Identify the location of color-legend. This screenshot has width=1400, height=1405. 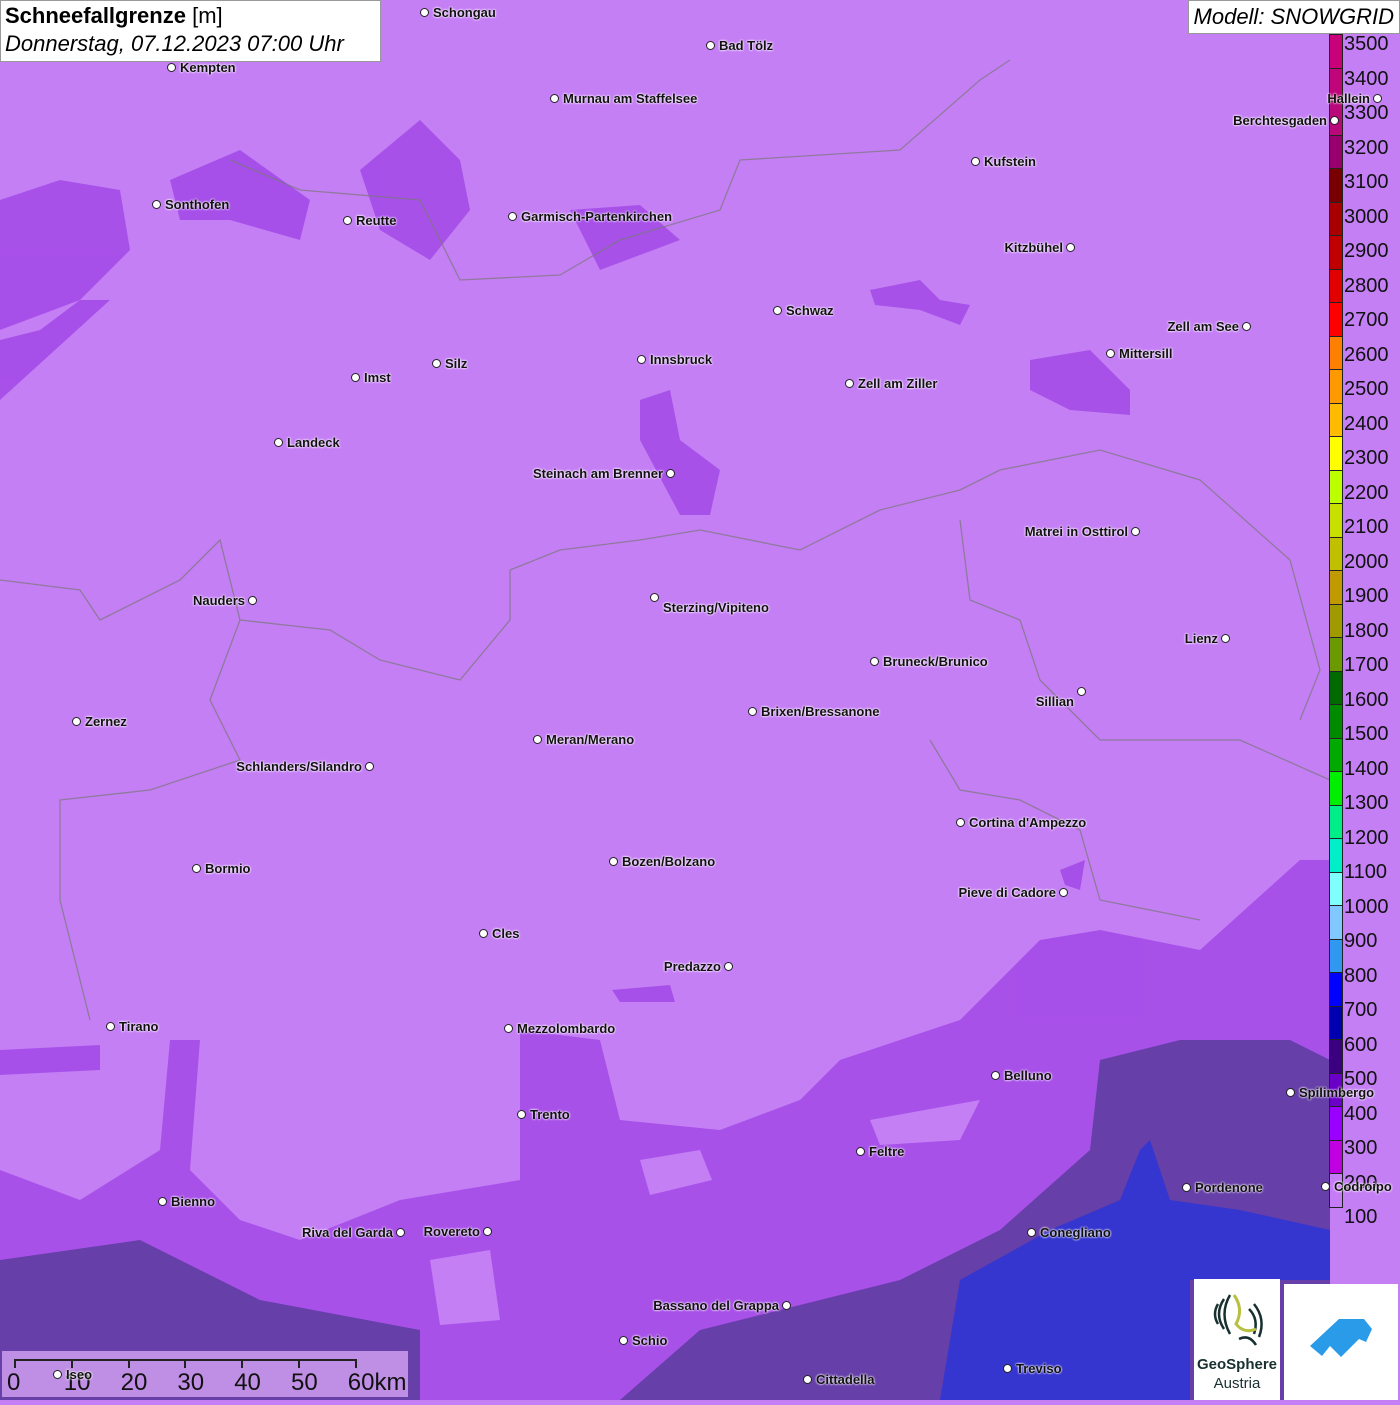
(1336, 621).